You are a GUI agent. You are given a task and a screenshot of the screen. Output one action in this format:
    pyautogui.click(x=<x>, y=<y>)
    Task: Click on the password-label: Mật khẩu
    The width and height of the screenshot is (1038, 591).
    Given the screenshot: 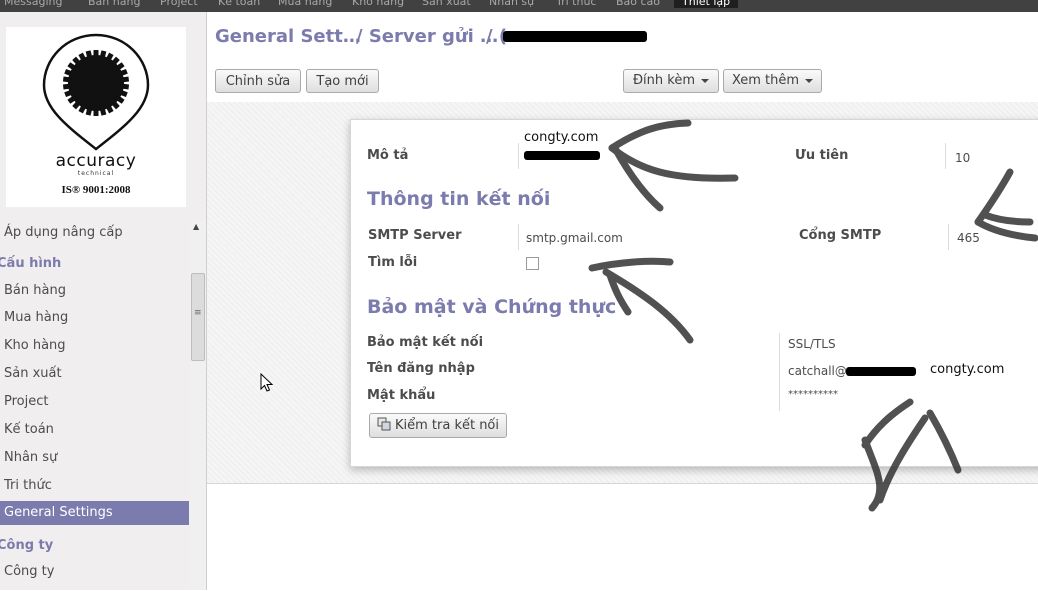 What is the action you would take?
    pyautogui.click(x=401, y=395)
    